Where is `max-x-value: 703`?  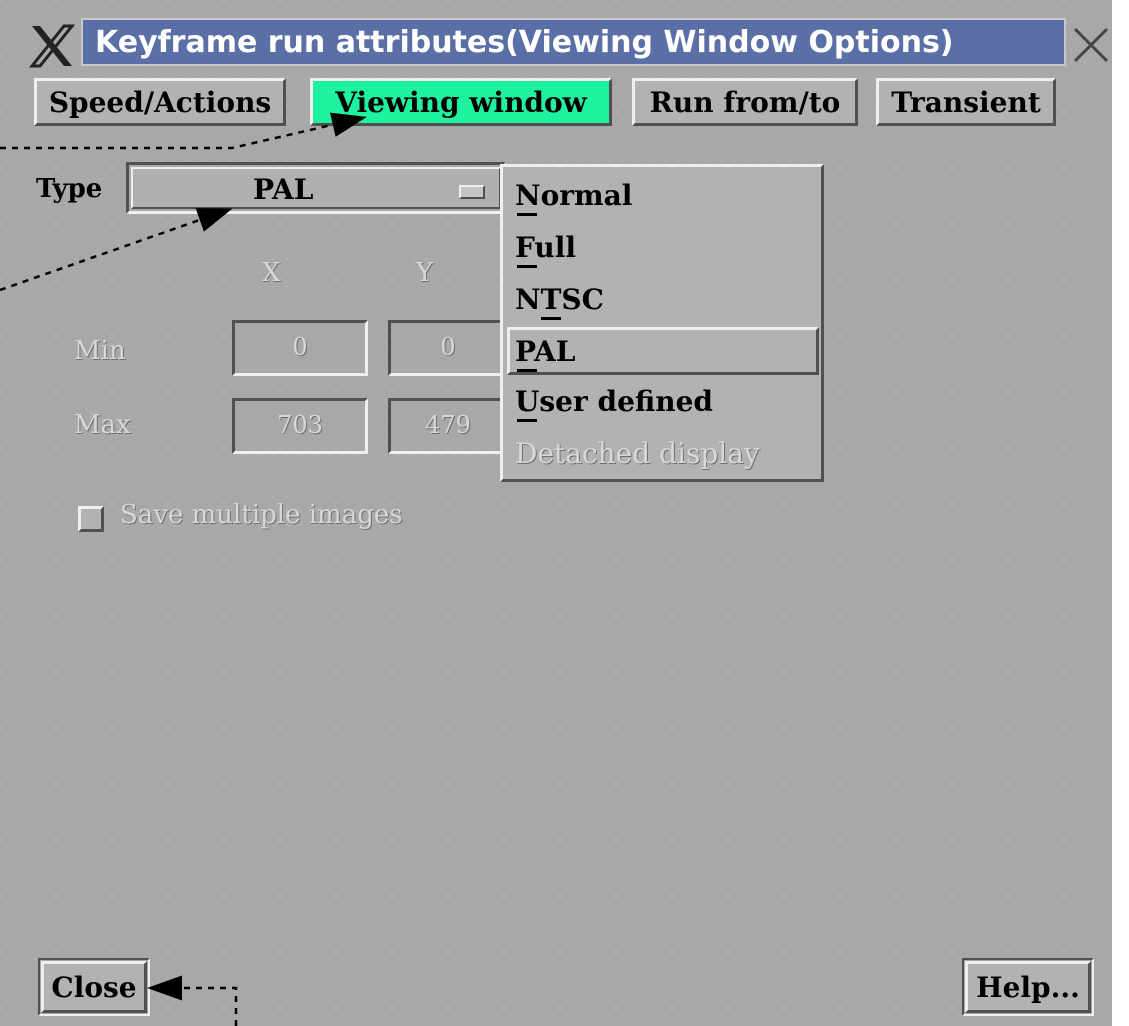
max-x-value: 703 is located at coordinates (300, 425).